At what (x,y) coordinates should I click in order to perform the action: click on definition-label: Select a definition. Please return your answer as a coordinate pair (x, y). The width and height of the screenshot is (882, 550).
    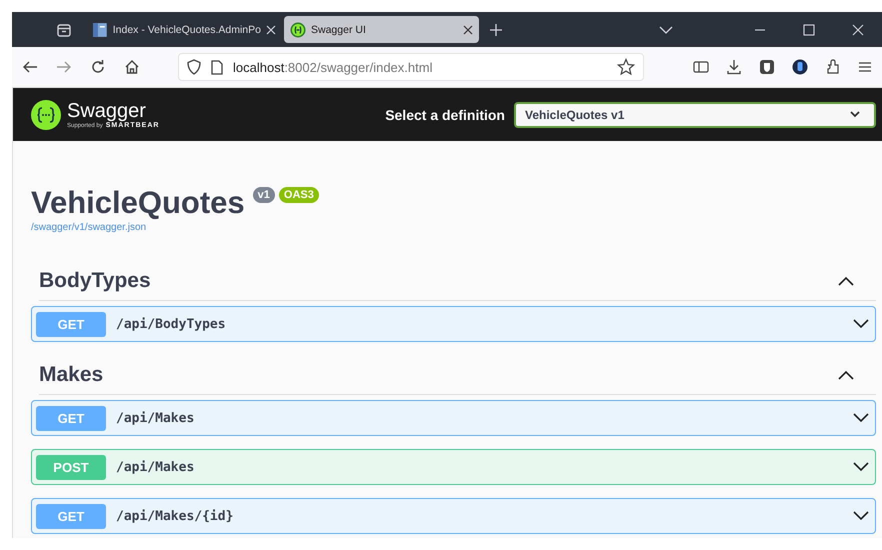
    Looking at the image, I should click on (445, 114).